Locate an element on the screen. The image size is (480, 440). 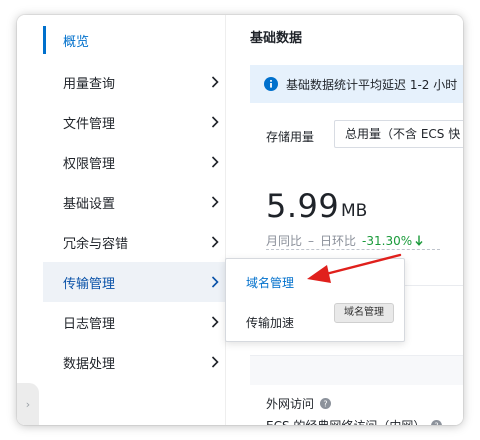
sidebar-item-transfer-management: 传输管理 is located at coordinates (134, 282).